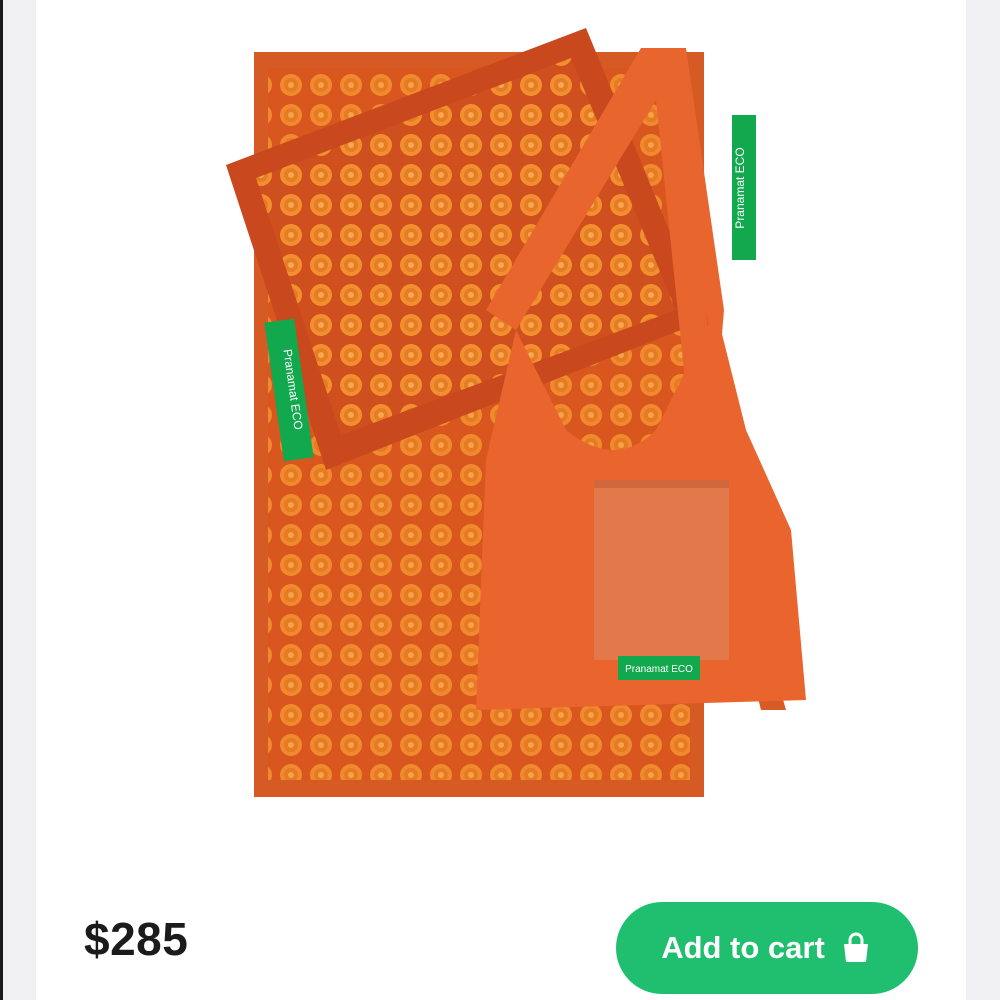 The height and width of the screenshot is (1000, 1000). Describe the element at coordinates (855, 947) in the screenshot. I see `shopping-bag-icon` at that location.